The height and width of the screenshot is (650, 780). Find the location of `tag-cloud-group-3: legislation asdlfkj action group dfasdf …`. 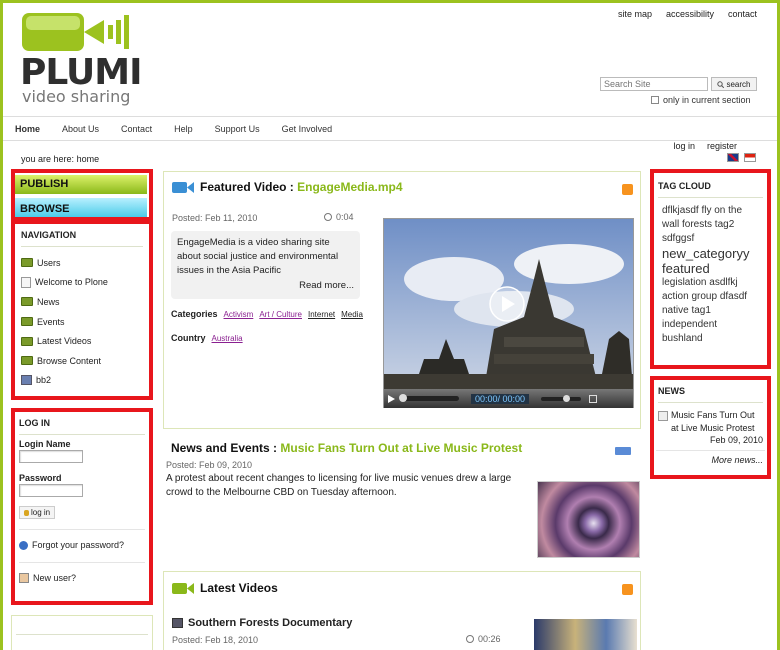

tag-cloud-group-3: legislation asdlfkj action group dfasdf … is located at coordinates (710, 311).